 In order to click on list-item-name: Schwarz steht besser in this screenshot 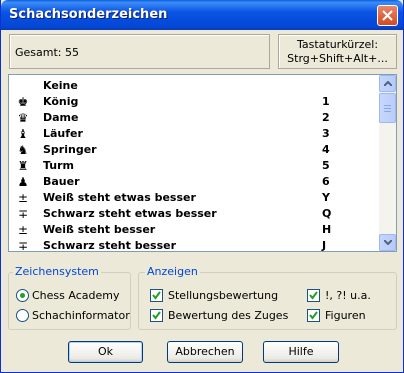, I will do `click(110, 245)`.